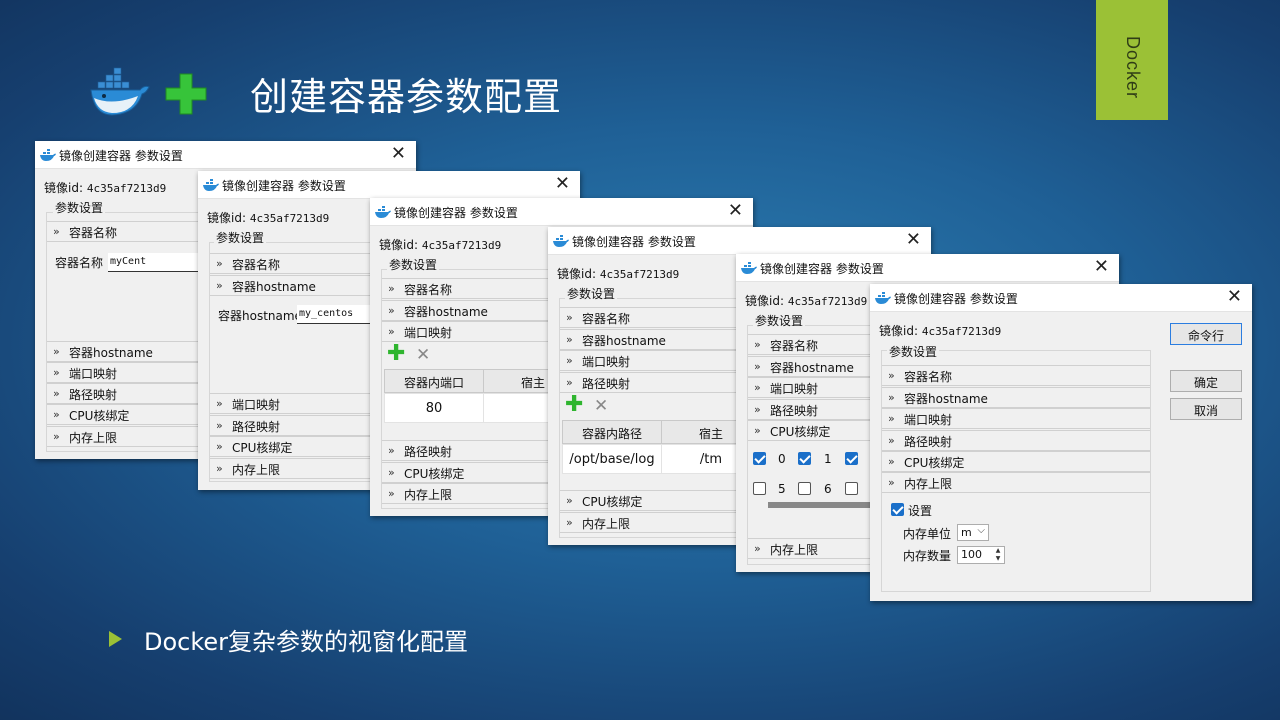 Image resolution: width=1280 pixels, height=720 pixels. I want to click on image-id-line: 镜像id: 4c35af7213d9, so click(105, 187).